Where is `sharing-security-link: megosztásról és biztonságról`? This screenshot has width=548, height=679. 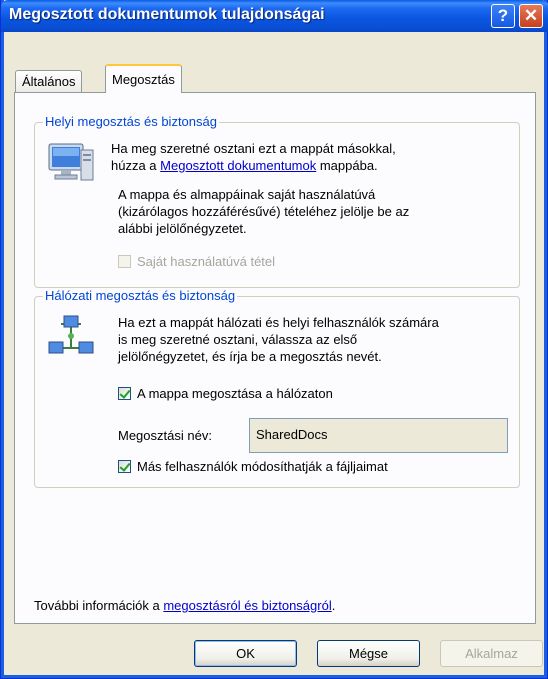 sharing-security-link: megosztásról és biztonságról is located at coordinates (247, 605).